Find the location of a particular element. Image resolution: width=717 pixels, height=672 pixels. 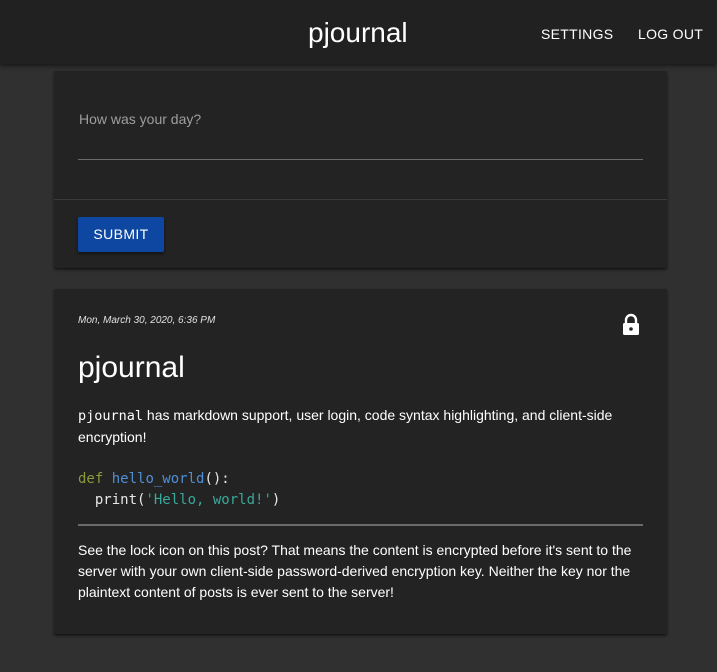

settings-button: SETTINGS is located at coordinates (577, 34).